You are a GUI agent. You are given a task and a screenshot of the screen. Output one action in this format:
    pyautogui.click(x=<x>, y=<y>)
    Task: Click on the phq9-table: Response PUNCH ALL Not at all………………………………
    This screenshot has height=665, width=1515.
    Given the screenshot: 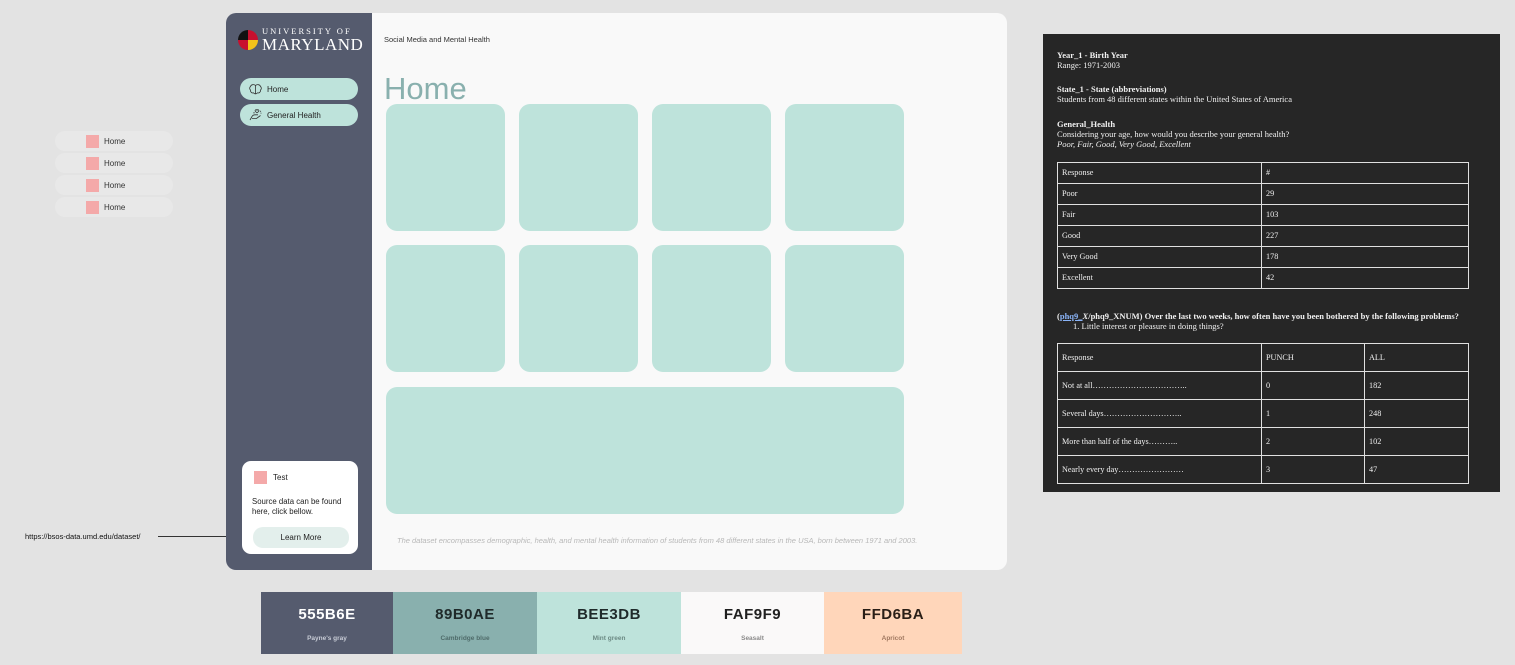 What is the action you would take?
    pyautogui.click(x=1263, y=413)
    